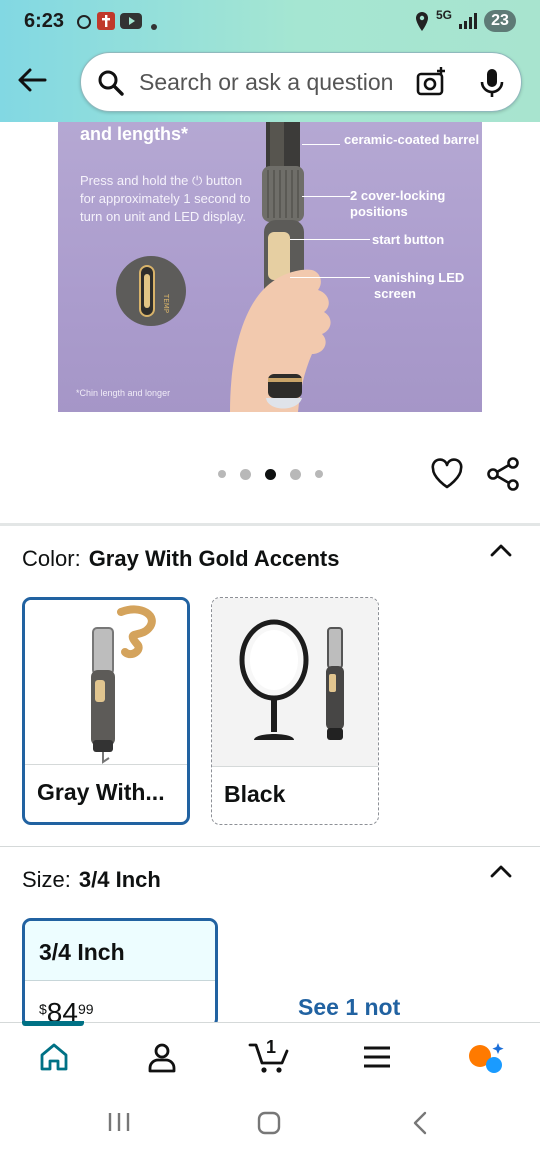 The width and height of the screenshot is (540, 1158). I want to click on account-icon, so click(162, 1059).